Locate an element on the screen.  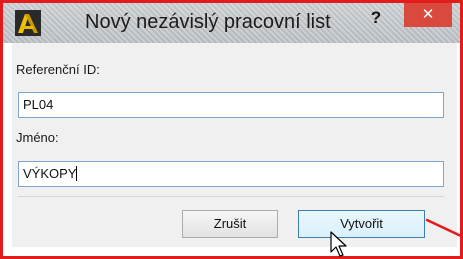
mouse-pointer-icon is located at coordinates (338, 244).